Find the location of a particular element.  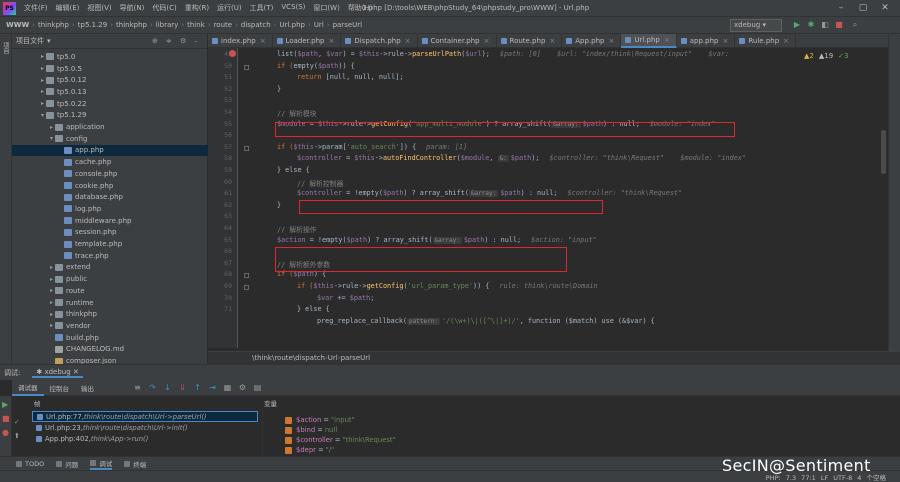

tree-item: ▾ config is located at coordinates (110, 139).